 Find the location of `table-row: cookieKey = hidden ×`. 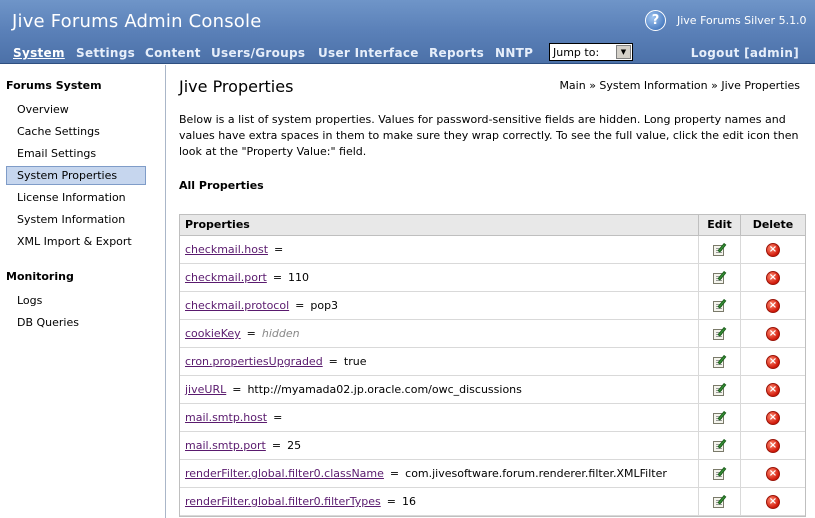

table-row: cookieKey = hidden × is located at coordinates (492, 334).